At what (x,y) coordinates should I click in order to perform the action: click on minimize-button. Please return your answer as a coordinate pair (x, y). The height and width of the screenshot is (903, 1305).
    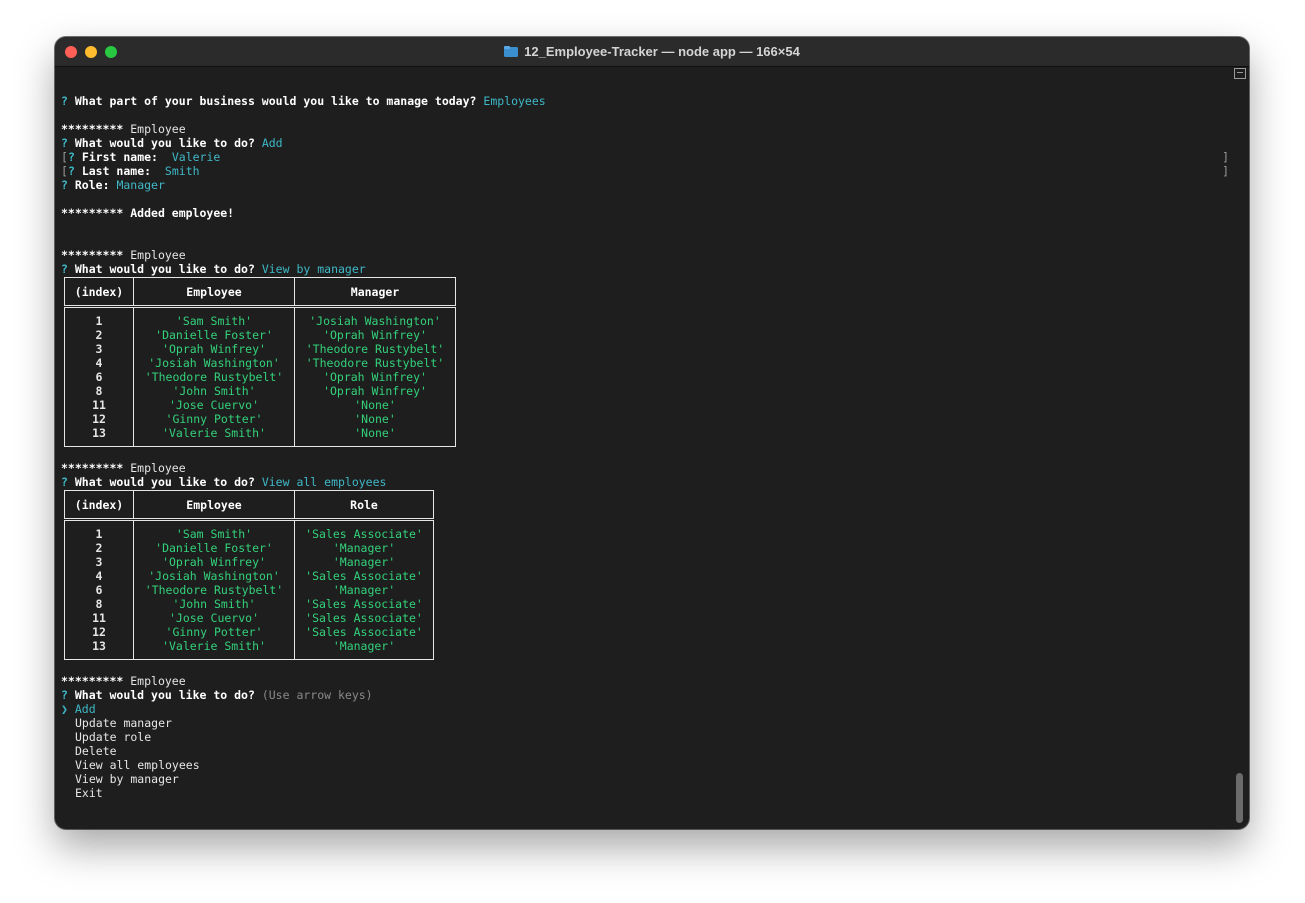
    Looking at the image, I should click on (91, 52).